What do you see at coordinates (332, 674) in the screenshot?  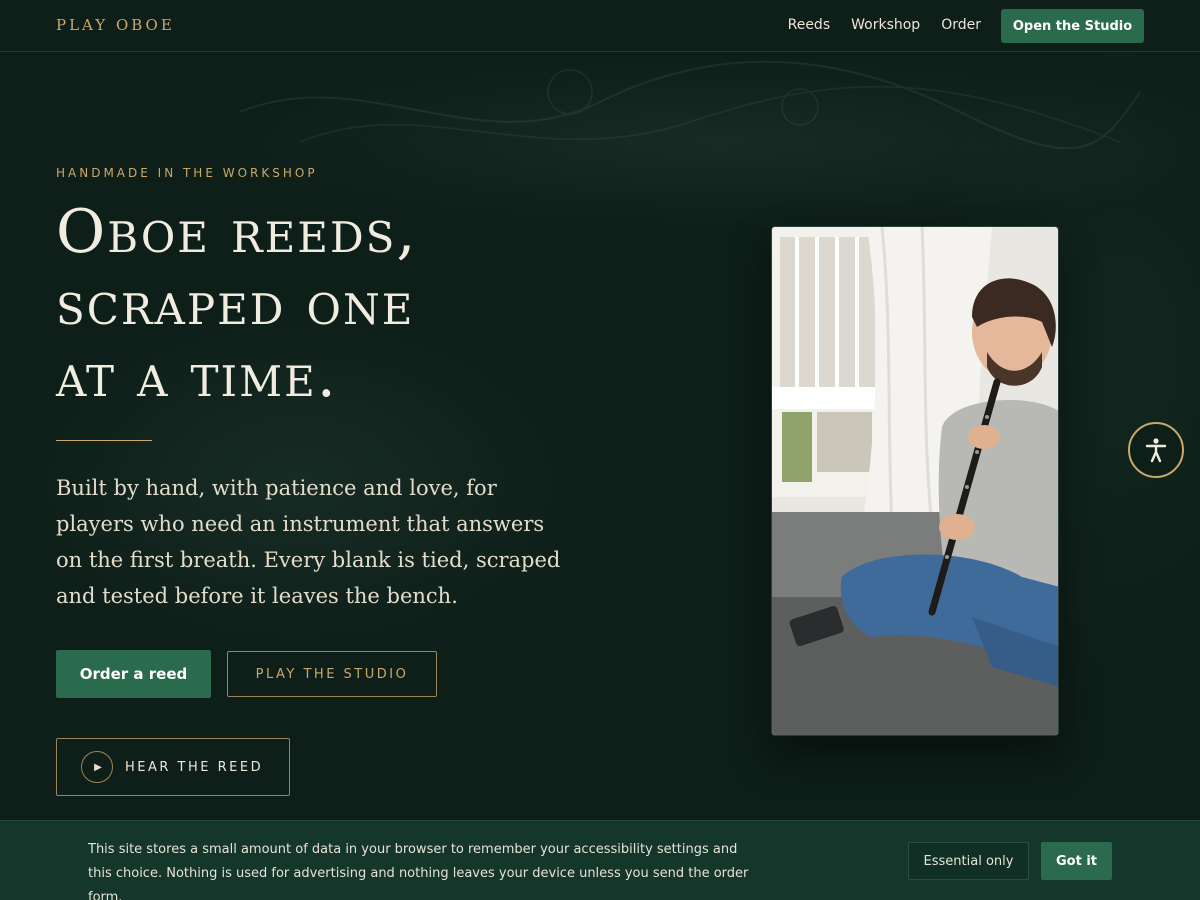 I see `play-studio-button: PLAY THE STUDIO` at bounding box center [332, 674].